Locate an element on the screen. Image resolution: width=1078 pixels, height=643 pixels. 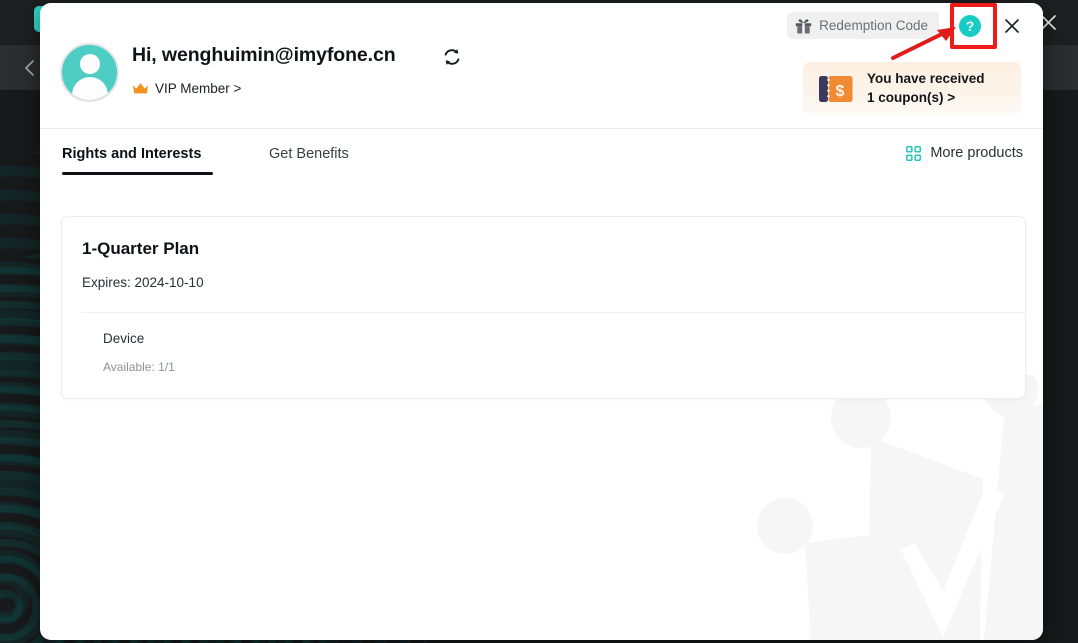
tab-rights-and-interests: Rights and Interests is located at coordinates (131, 154).